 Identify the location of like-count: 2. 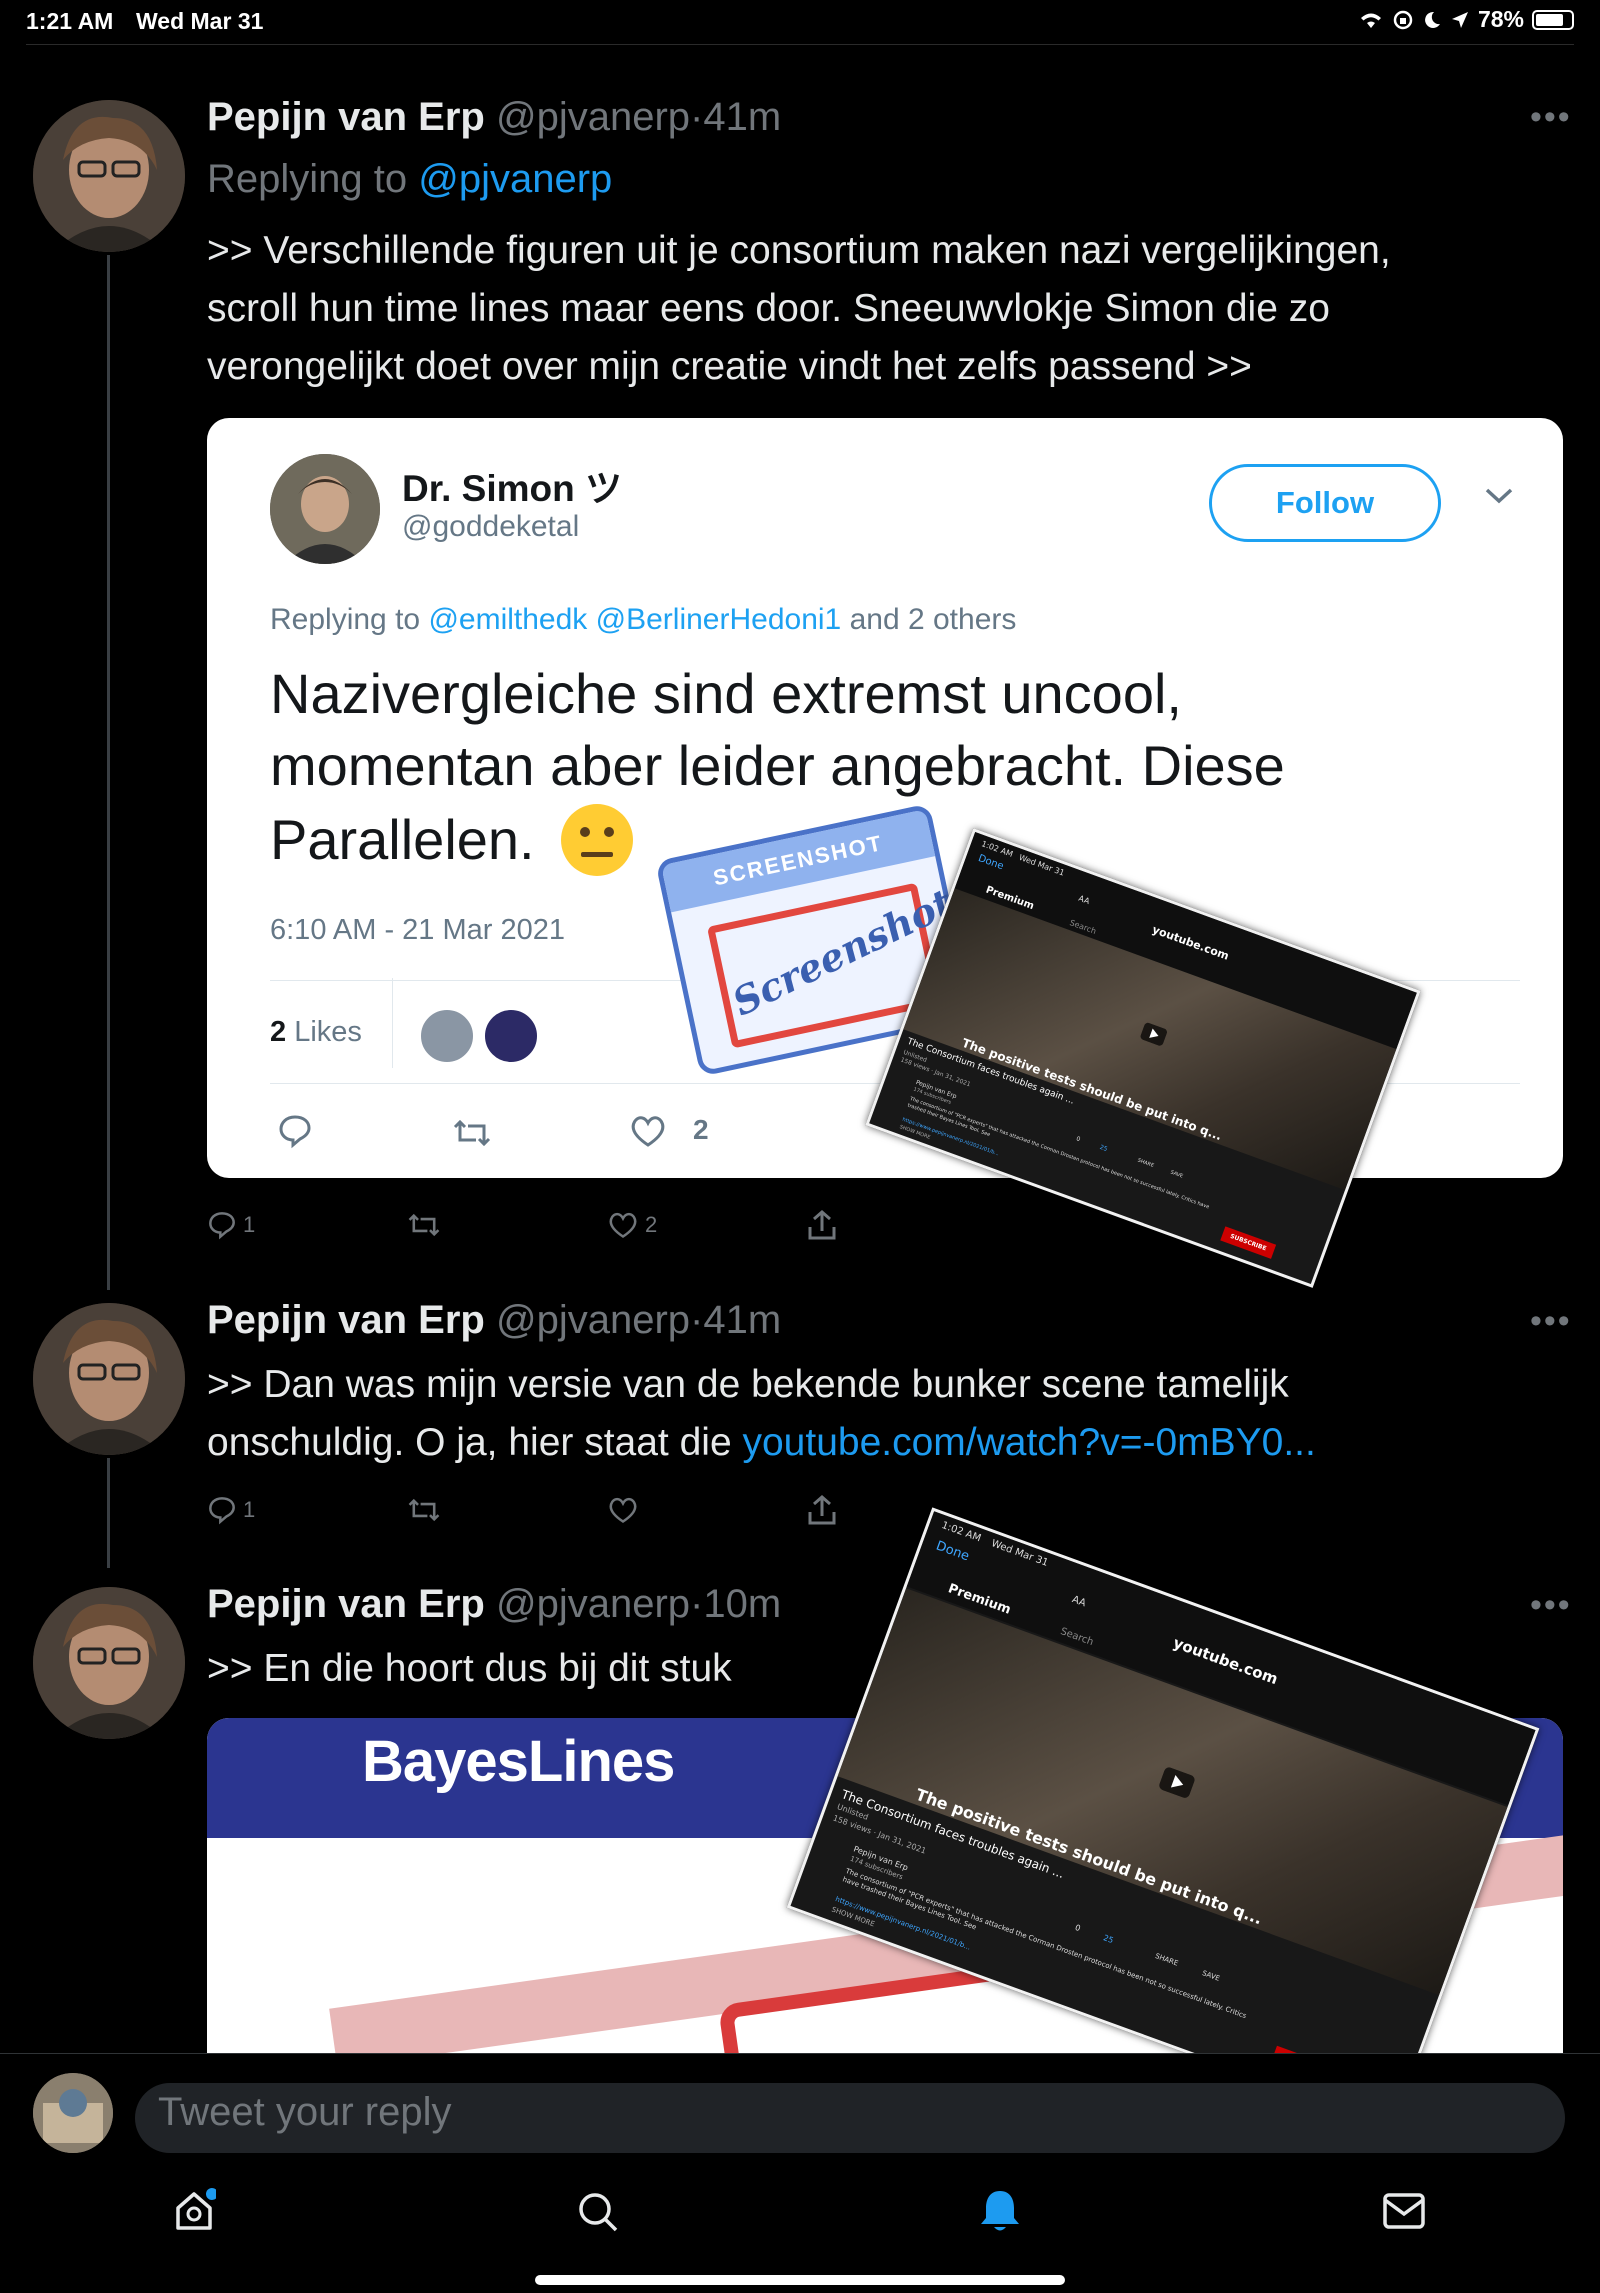
(651, 1224).